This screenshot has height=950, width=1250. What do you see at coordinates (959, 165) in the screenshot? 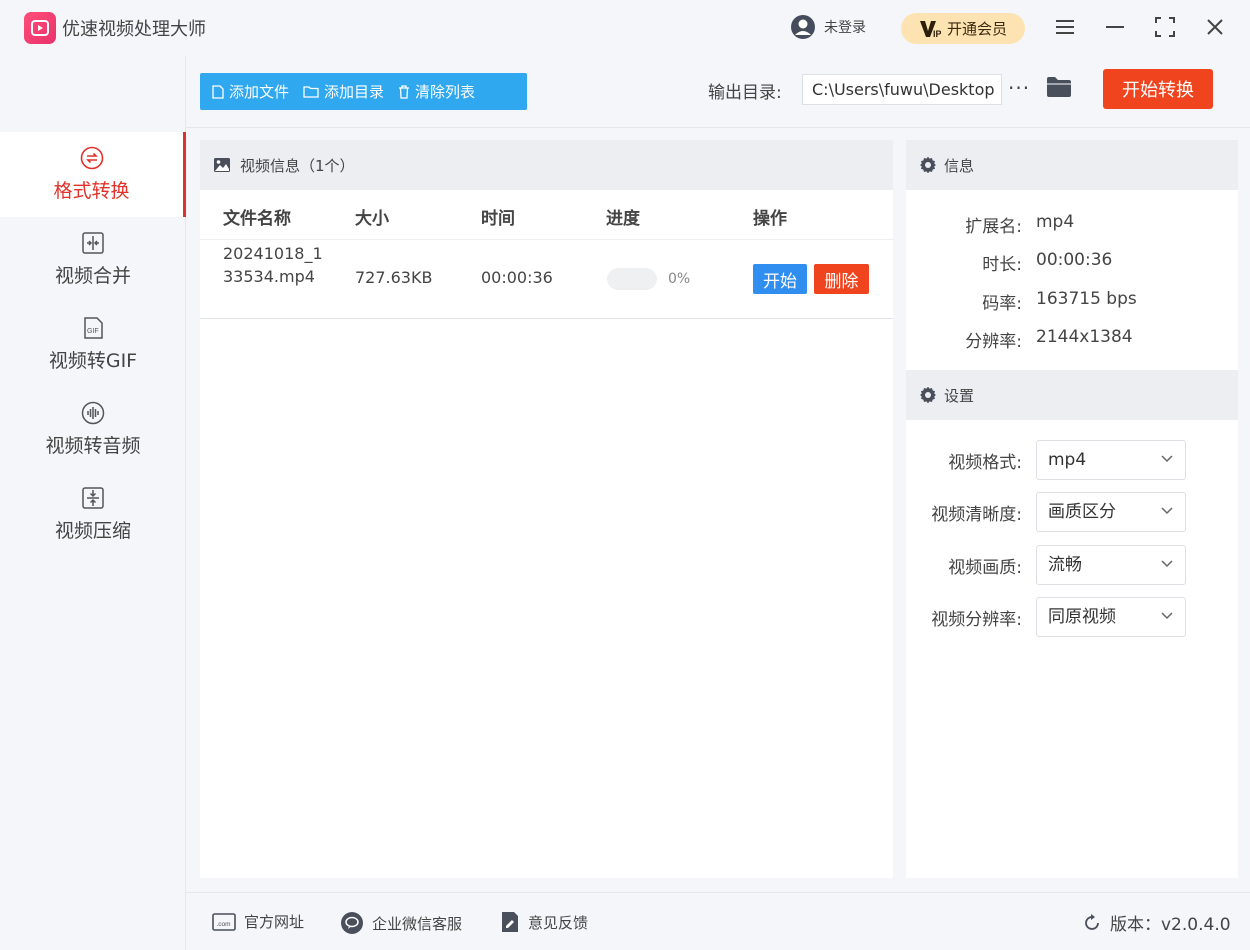
I see `info-title: 信息` at bounding box center [959, 165].